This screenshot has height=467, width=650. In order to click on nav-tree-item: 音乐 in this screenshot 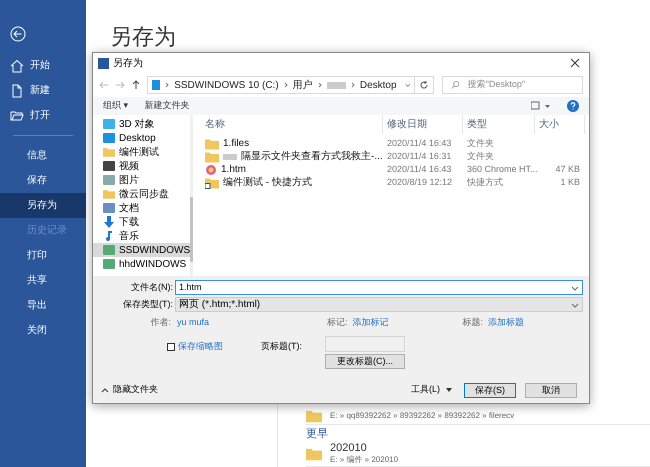, I will do `click(141, 236)`.